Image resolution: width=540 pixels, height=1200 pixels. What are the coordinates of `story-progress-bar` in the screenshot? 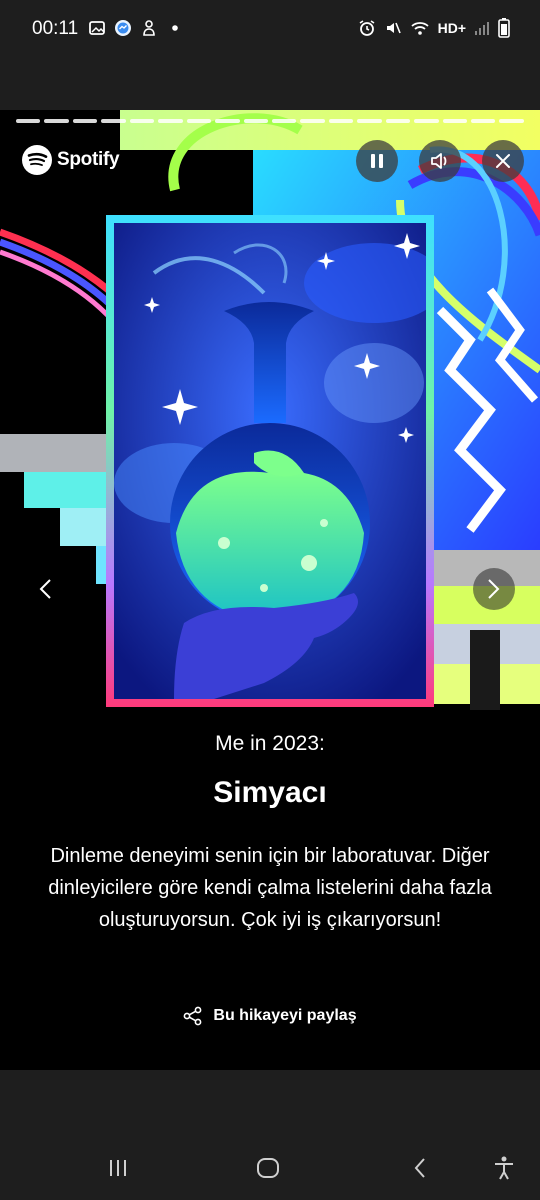 It's located at (270, 121).